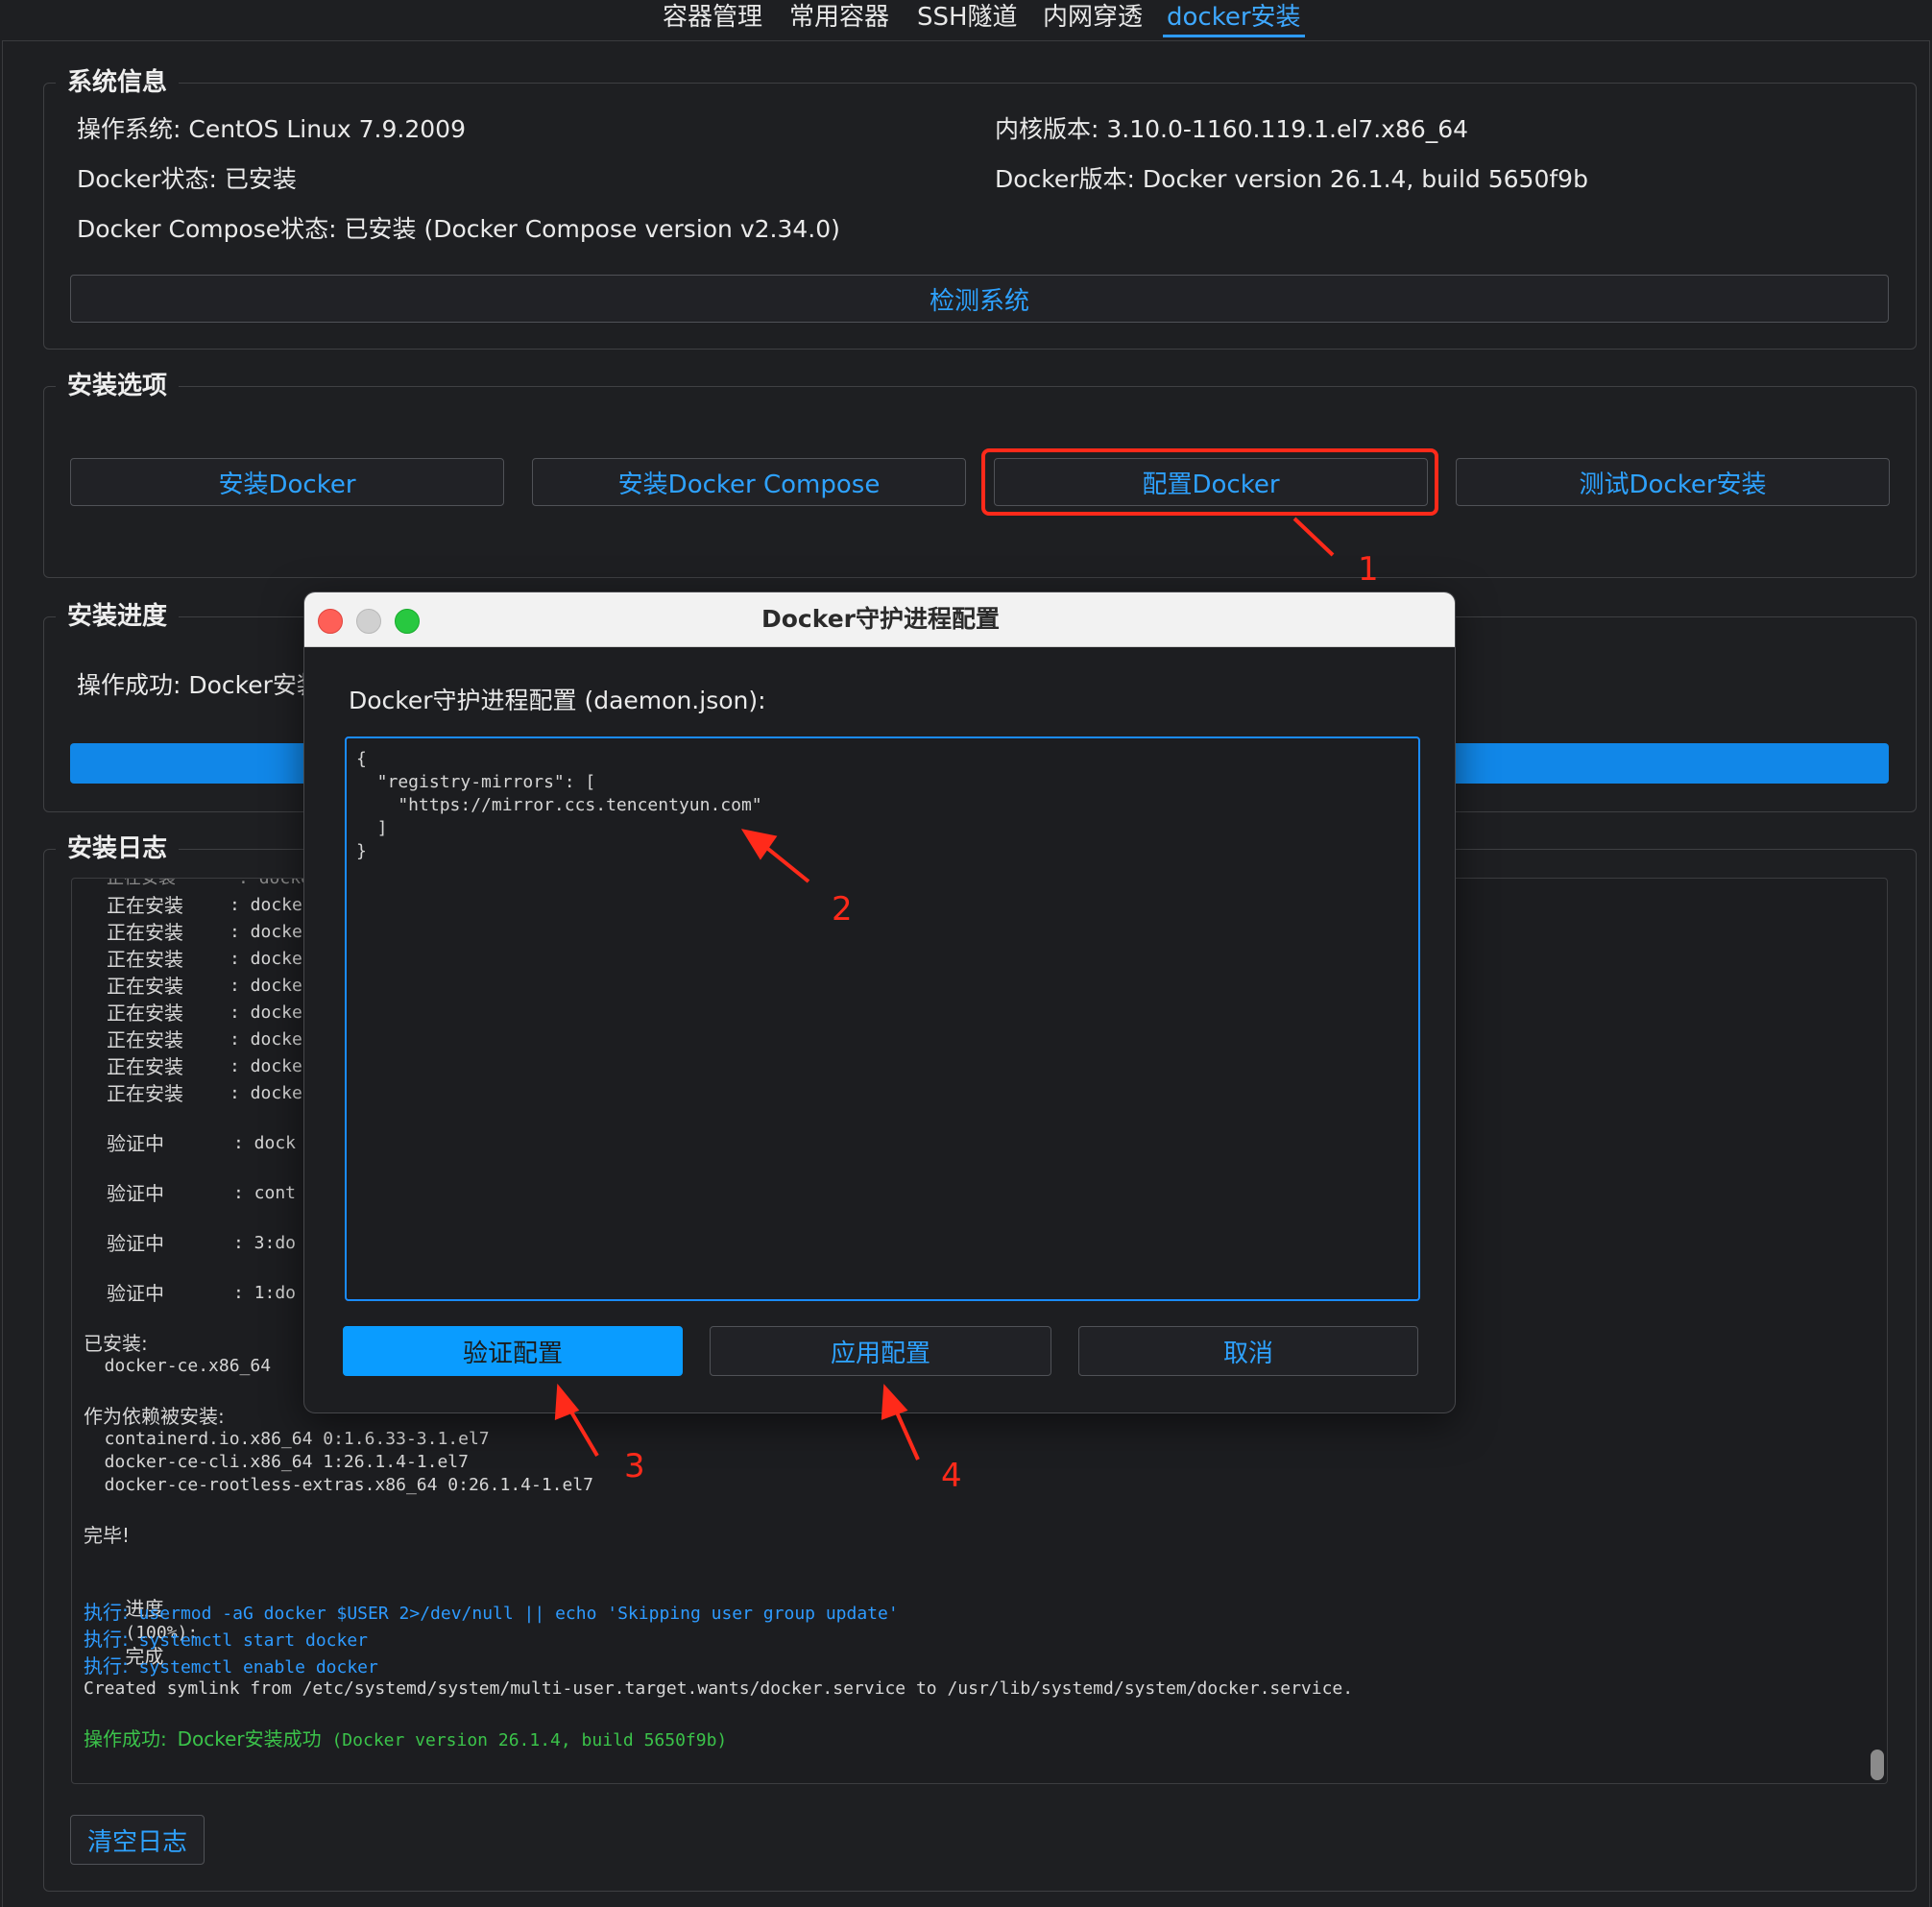 The image size is (1932, 1907). I want to click on annotation-number-4: 4, so click(951, 1476).